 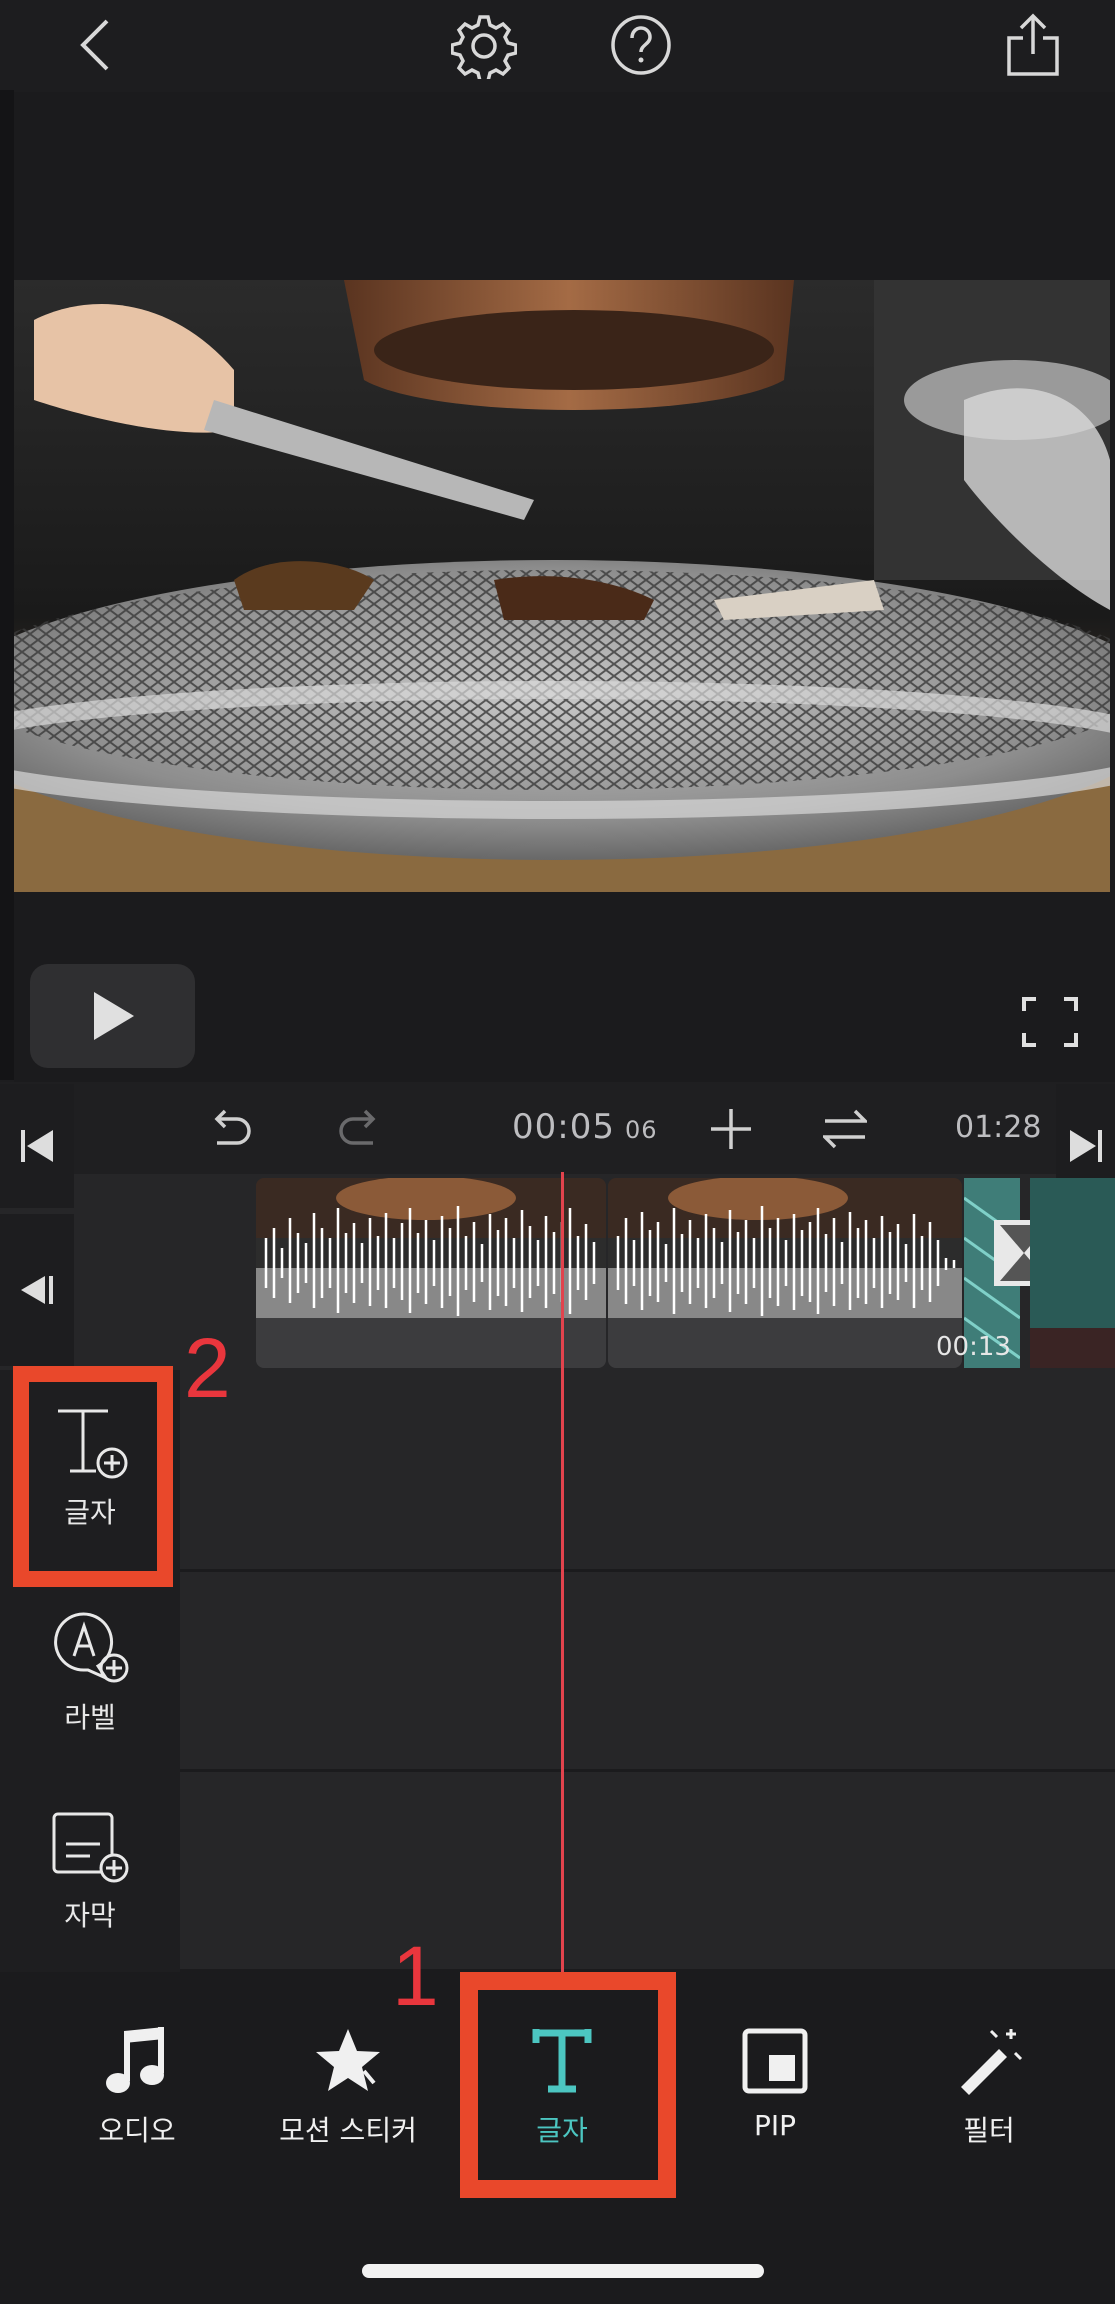 I want to click on gear-icon, so click(x=484, y=47).